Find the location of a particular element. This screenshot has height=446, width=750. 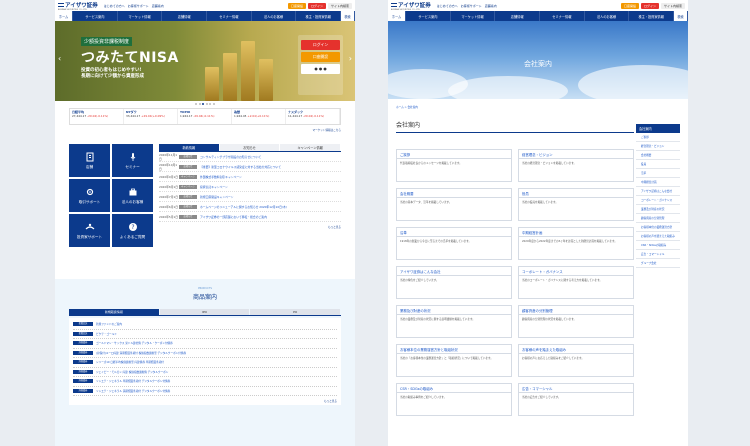

products-more-link: もっと見る is located at coordinates (205, 401).